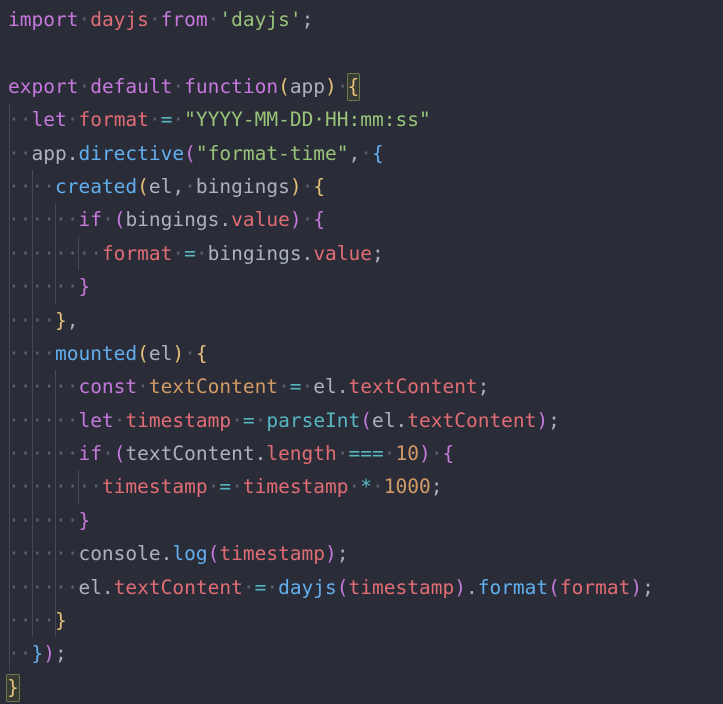  I want to click on token-keyword: import, so click(43, 19).